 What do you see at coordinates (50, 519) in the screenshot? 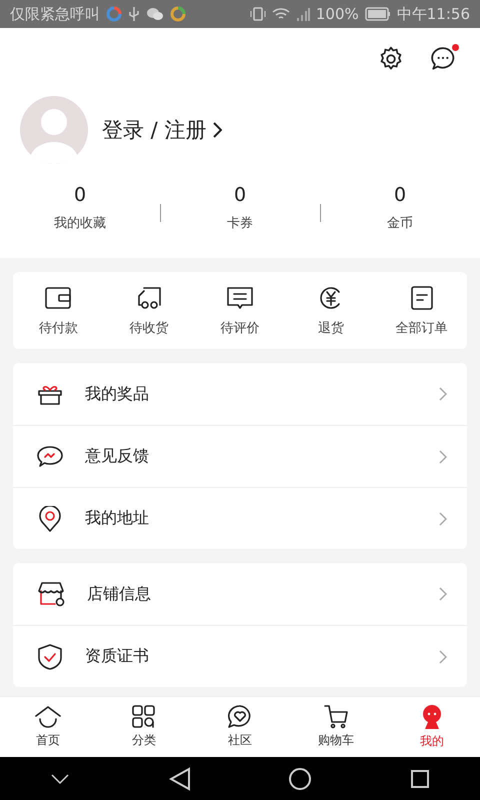
I see `location-pin-icon` at bounding box center [50, 519].